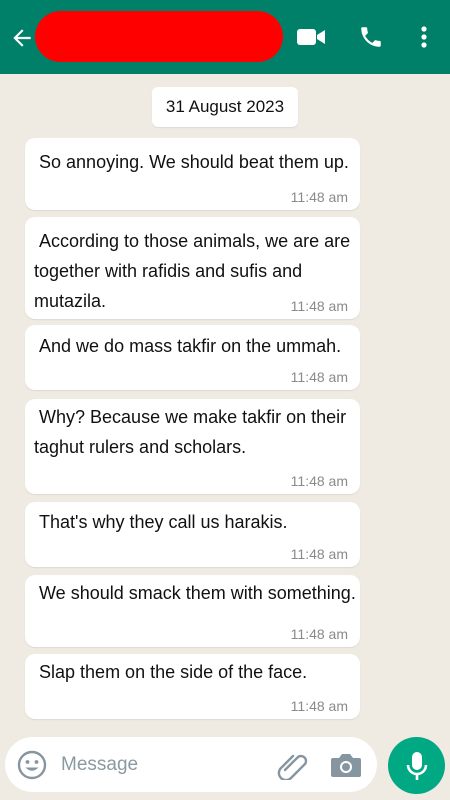 The width and height of the screenshot is (450, 800). I want to click on message-text: And we do mass takfir on the ummah., so click(188, 346).